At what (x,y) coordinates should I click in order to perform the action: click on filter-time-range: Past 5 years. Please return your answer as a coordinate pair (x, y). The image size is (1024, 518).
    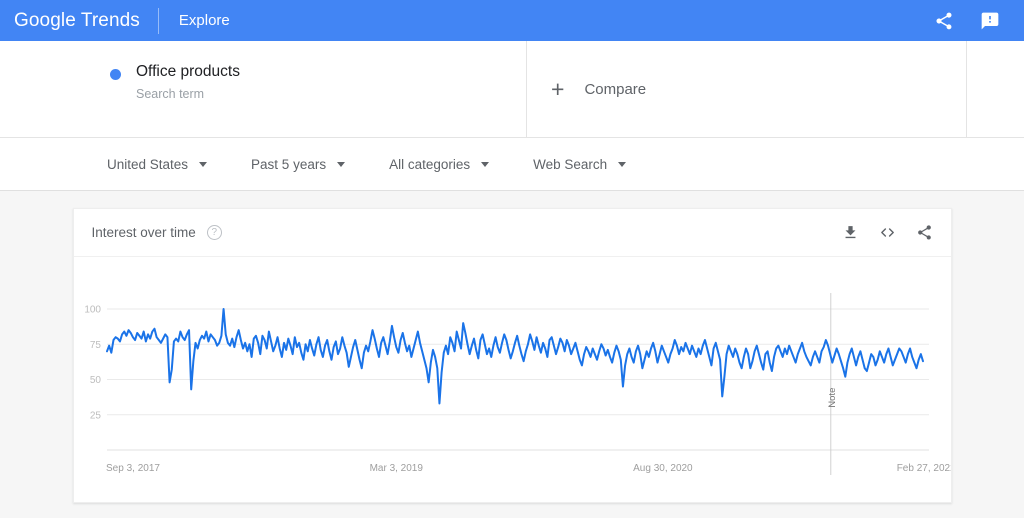
    Looking at the image, I should click on (298, 164).